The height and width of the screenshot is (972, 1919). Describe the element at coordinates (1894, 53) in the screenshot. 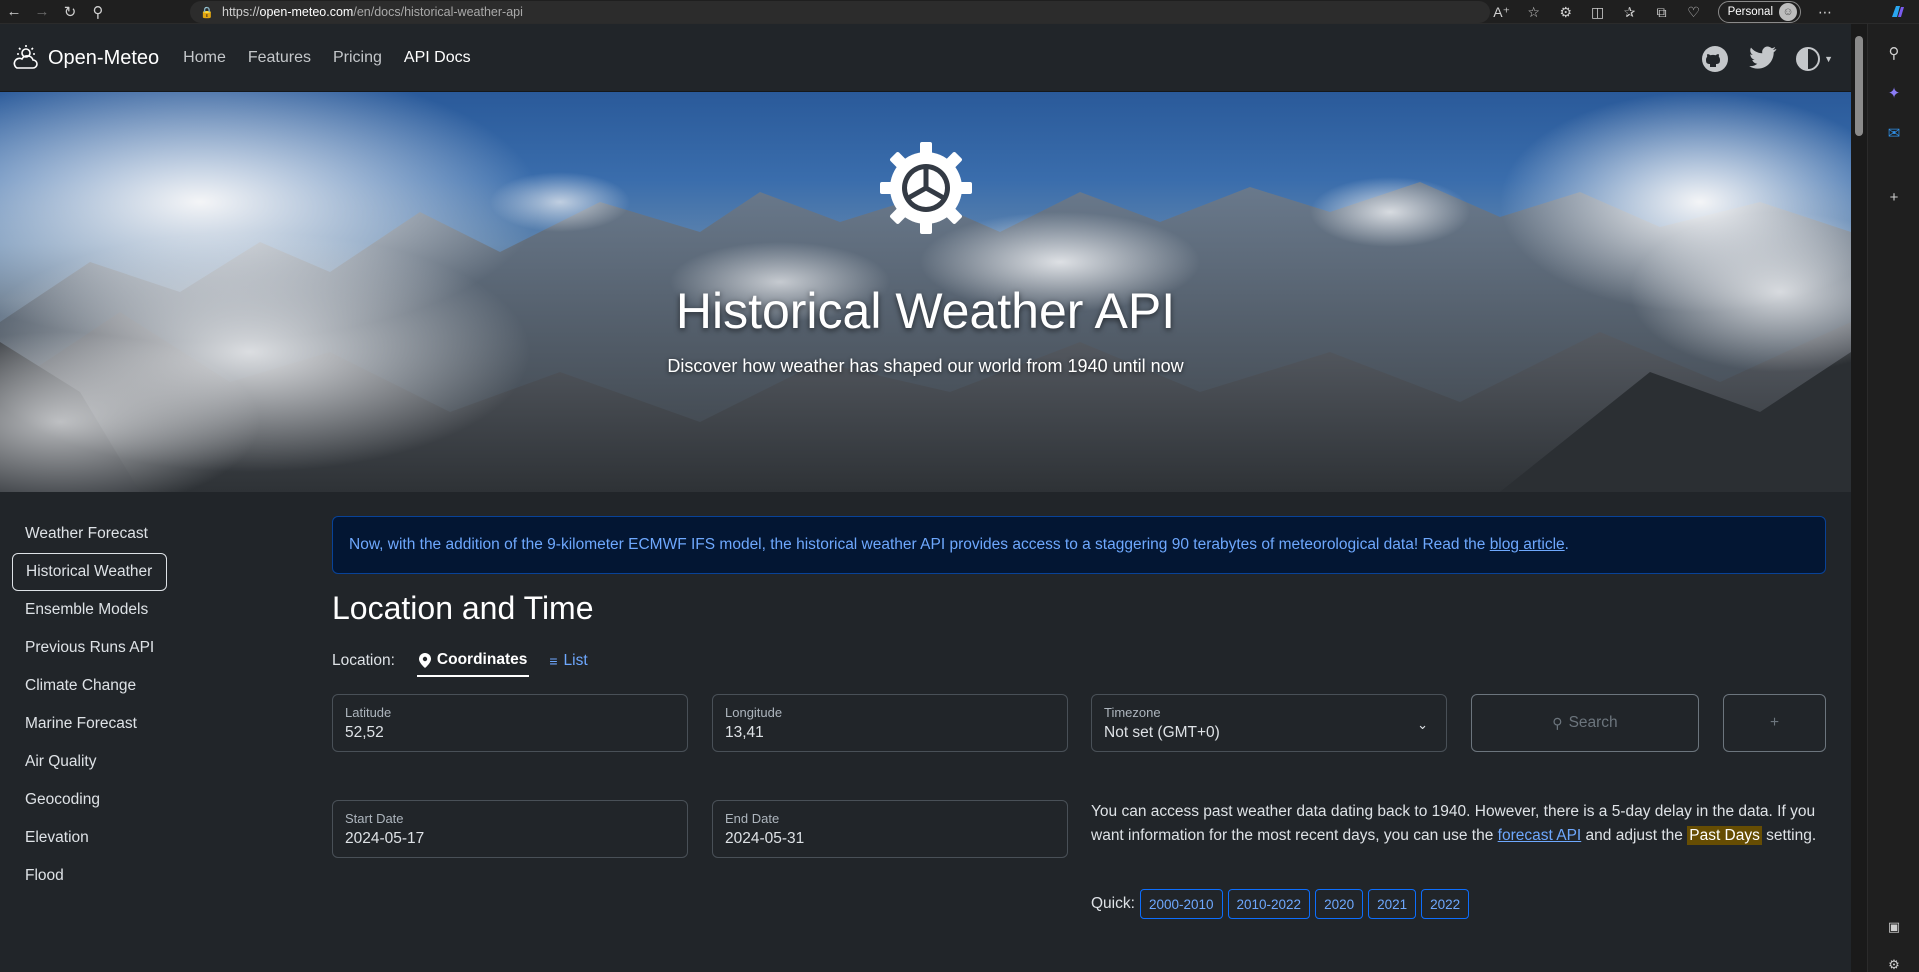

I see `sidebar-search-icon: ⚲` at that location.